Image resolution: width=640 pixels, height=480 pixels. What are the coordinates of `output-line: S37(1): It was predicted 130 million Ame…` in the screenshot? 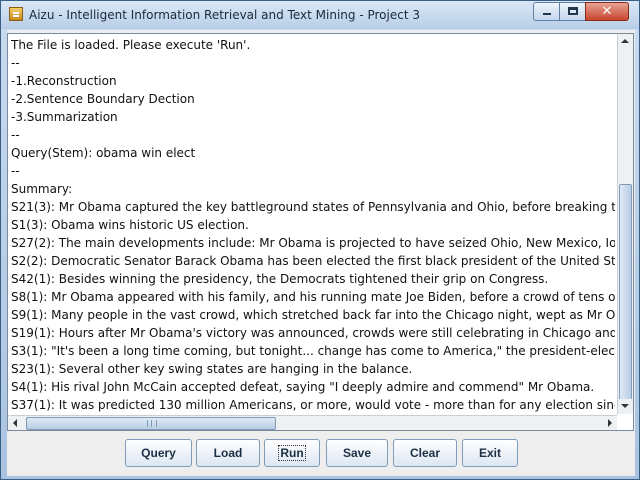 It's located at (313, 405).